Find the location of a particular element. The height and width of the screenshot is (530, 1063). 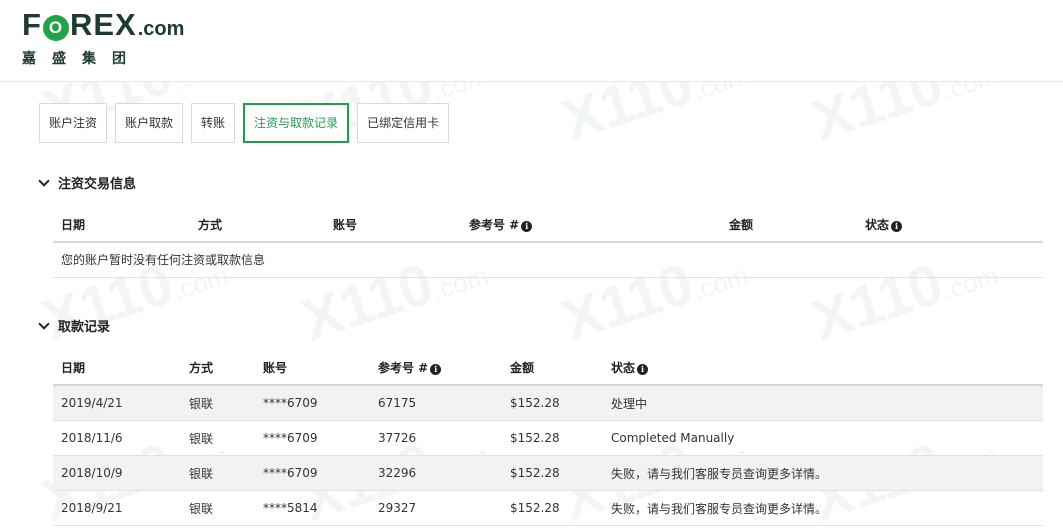

cell-status: 处理中 is located at coordinates (629, 403).